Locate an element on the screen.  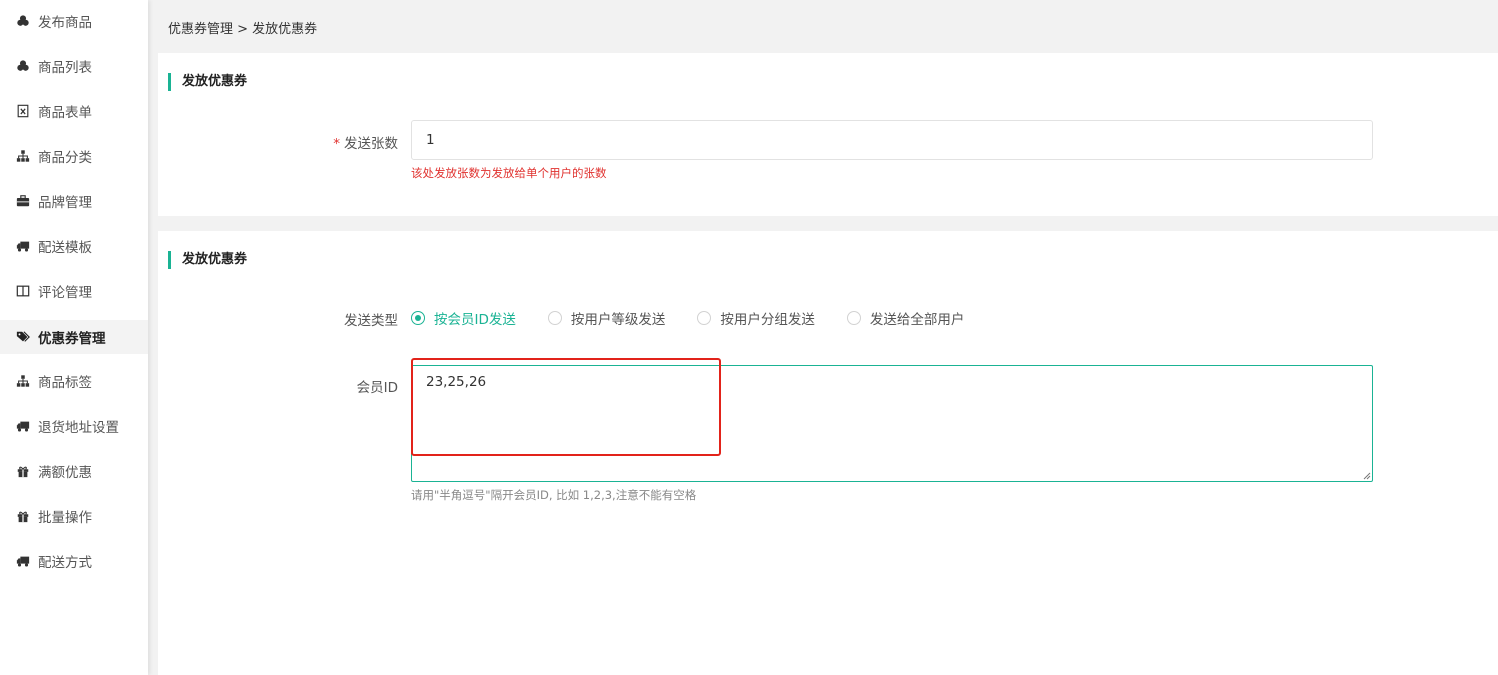
resize-grip-icon is located at coordinates (1366, 475).